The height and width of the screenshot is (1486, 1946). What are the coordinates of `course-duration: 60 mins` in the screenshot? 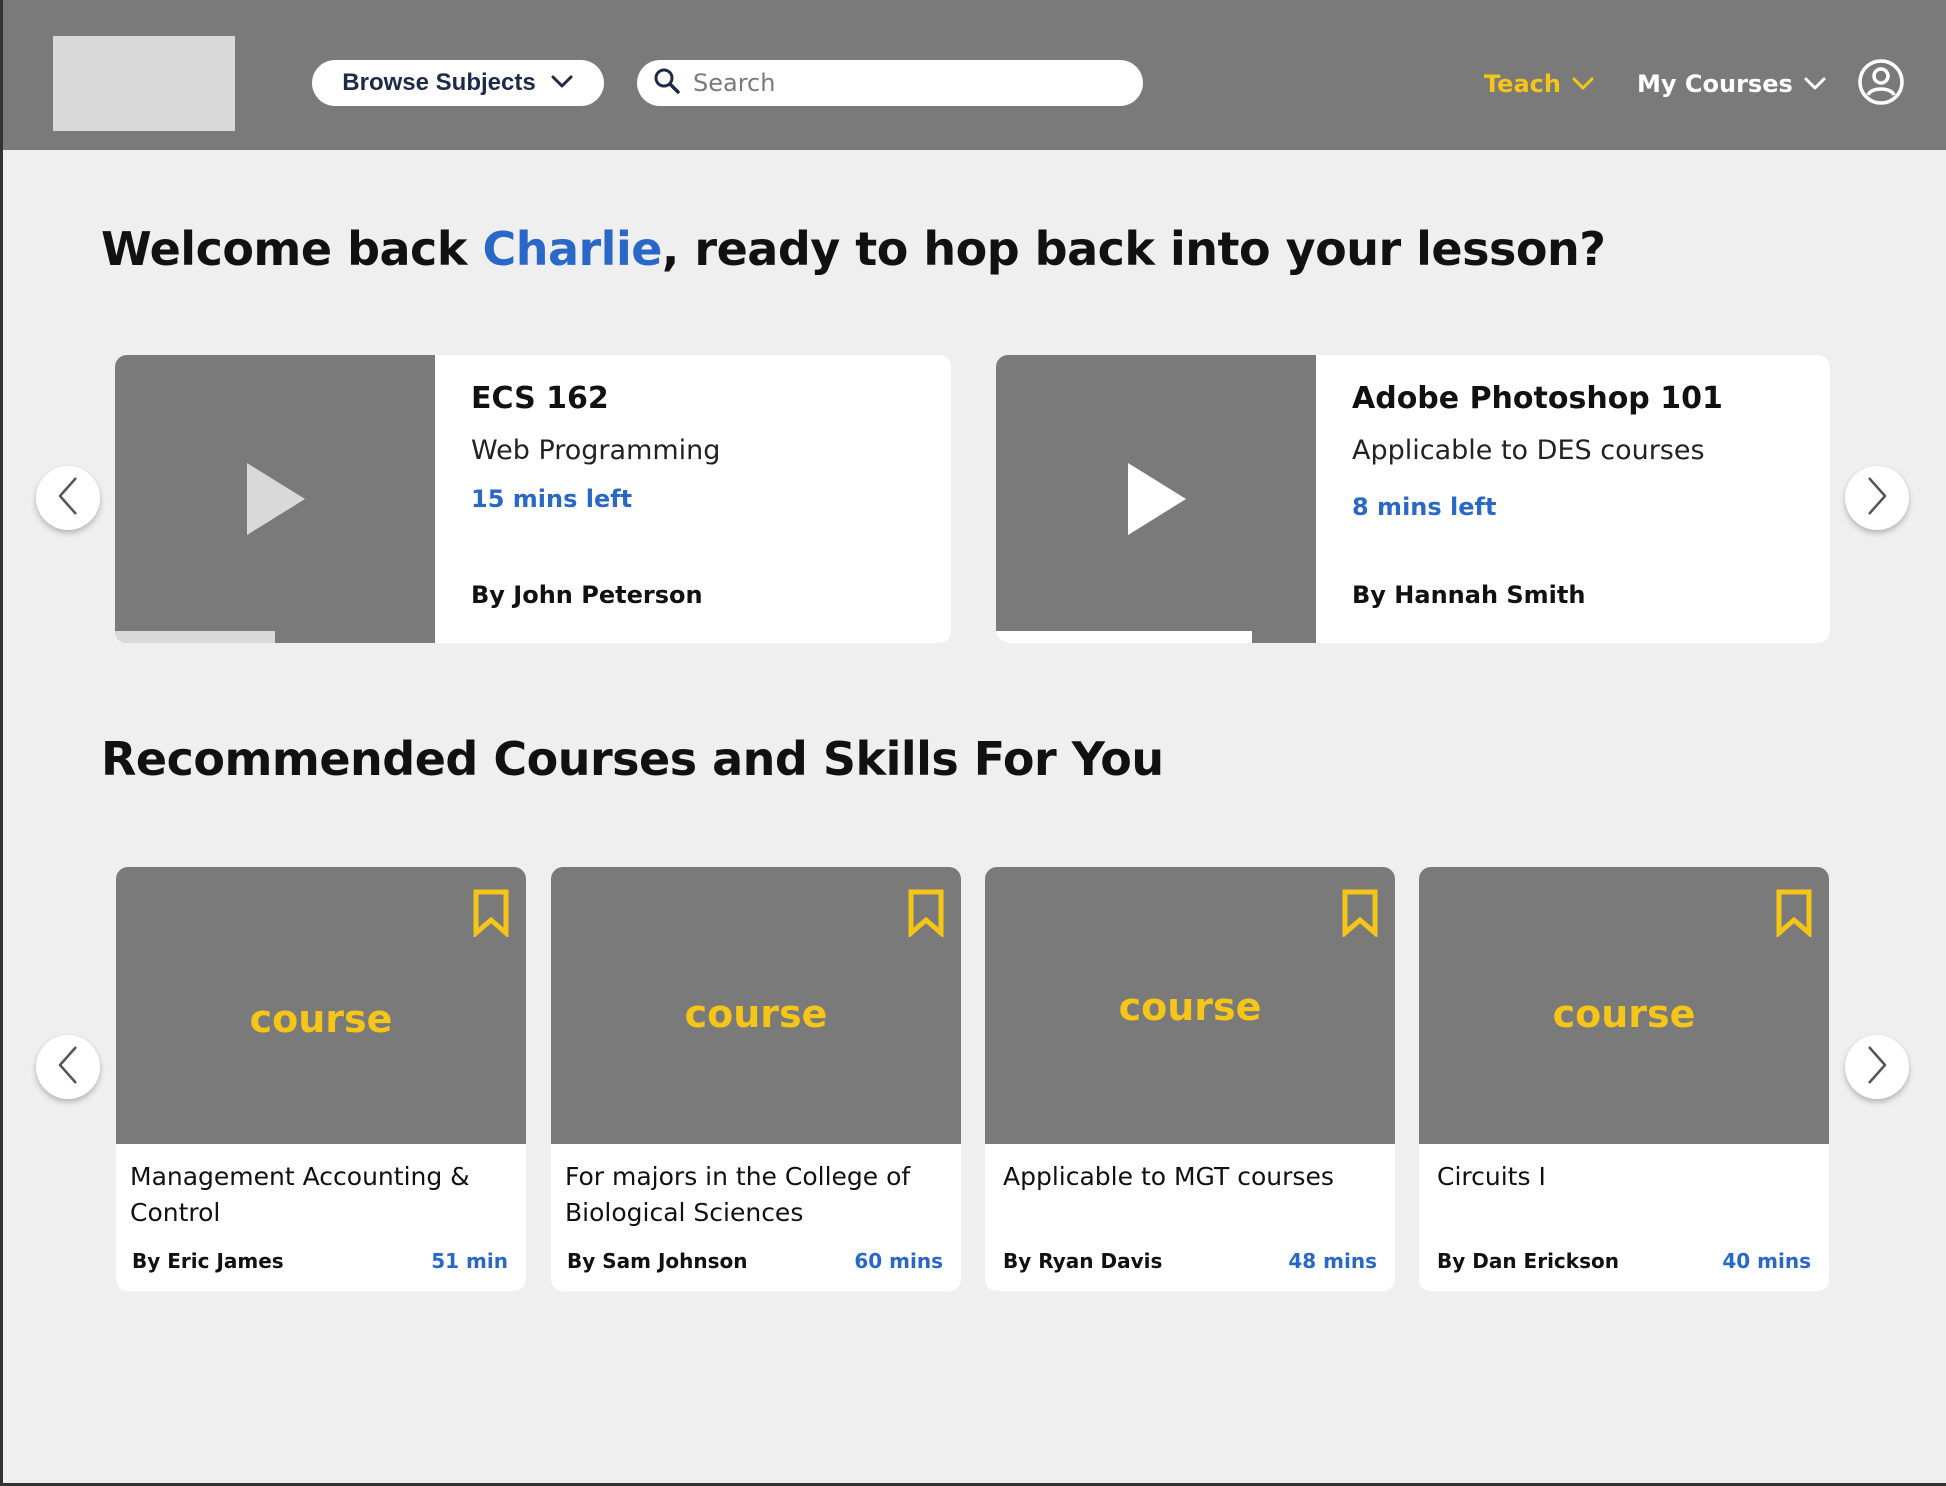 It's located at (898, 1261).